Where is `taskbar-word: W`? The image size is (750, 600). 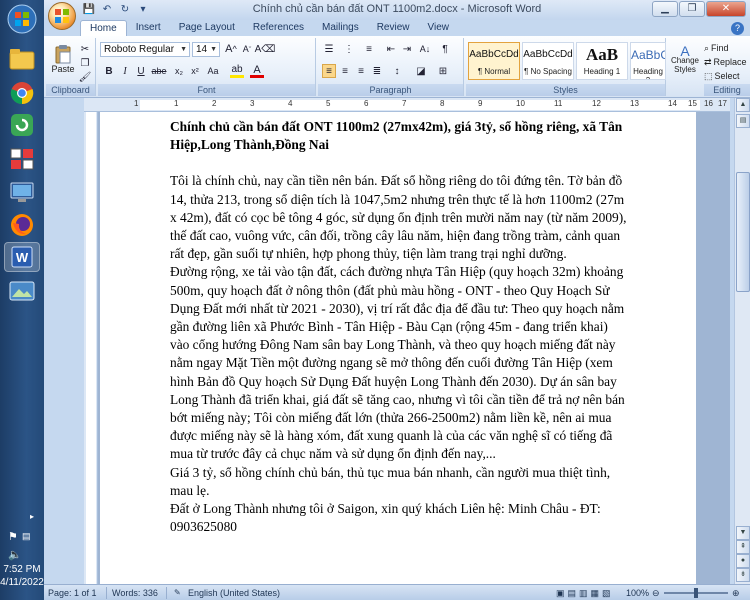
taskbar-word: W is located at coordinates (22, 257).